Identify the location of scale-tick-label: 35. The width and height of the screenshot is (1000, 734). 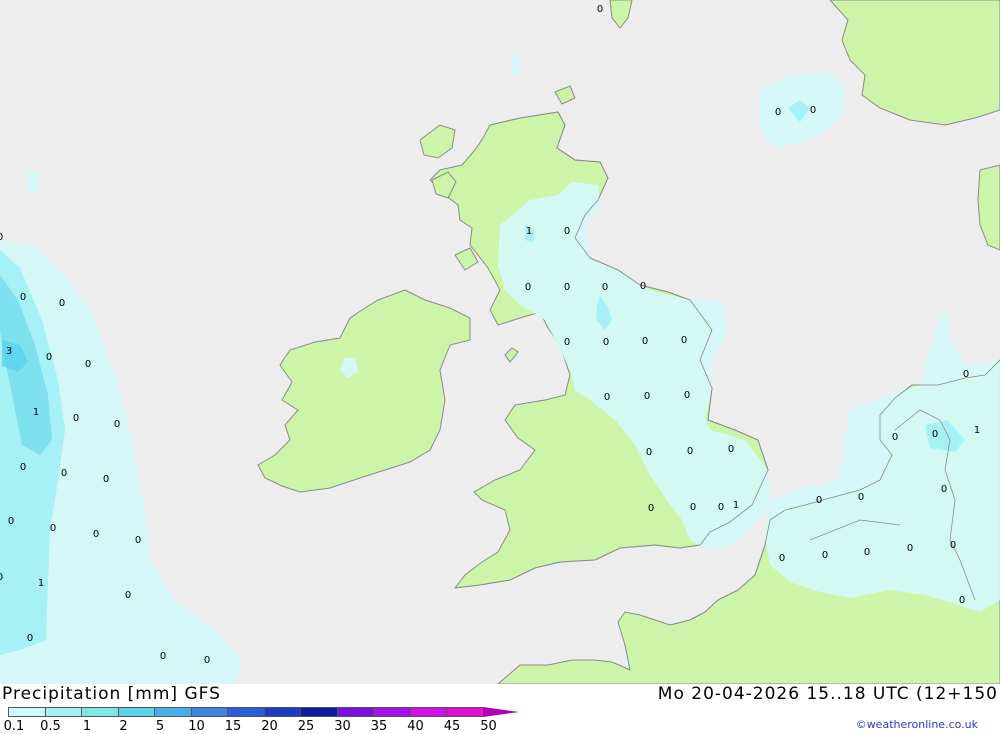
(379, 726).